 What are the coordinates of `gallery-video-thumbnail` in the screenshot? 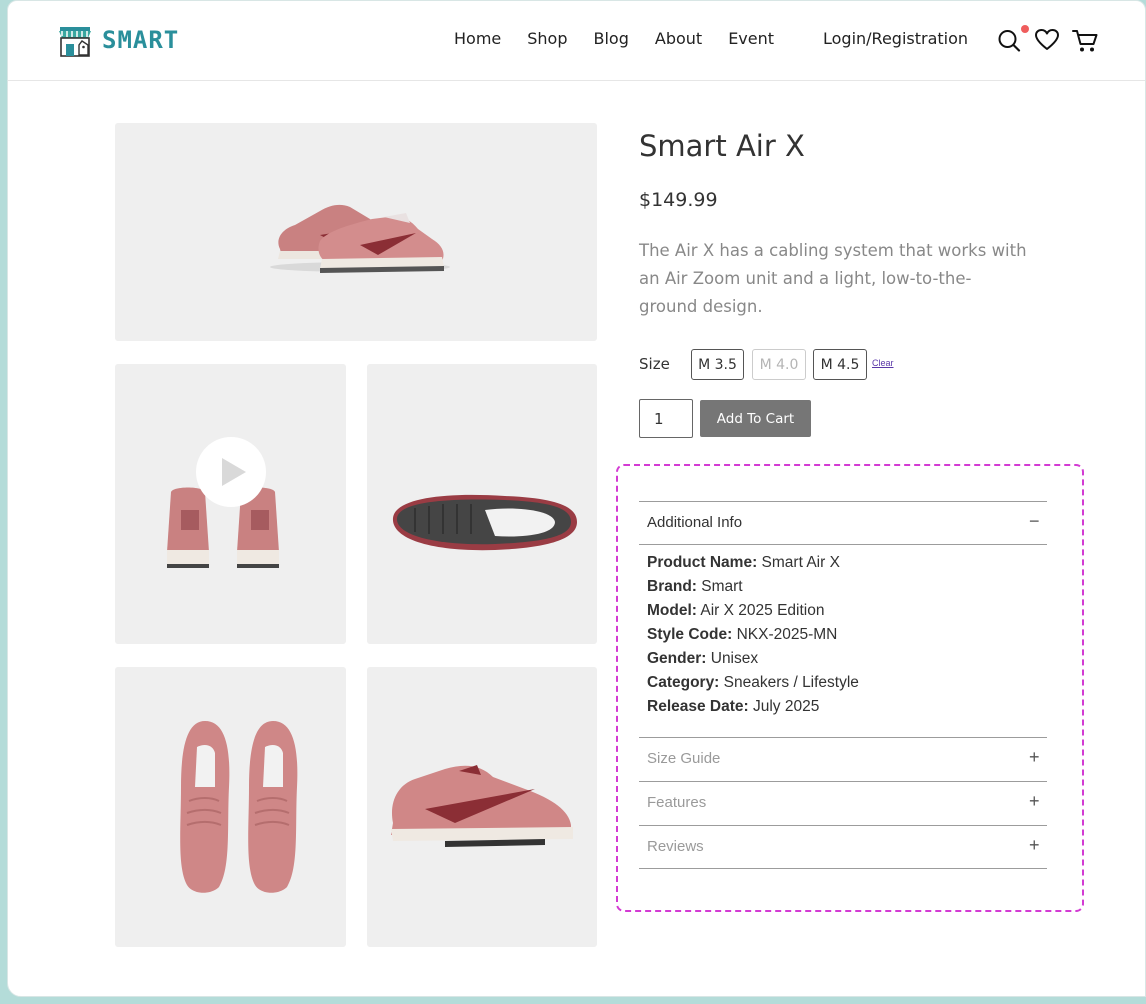 It's located at (230, 504).